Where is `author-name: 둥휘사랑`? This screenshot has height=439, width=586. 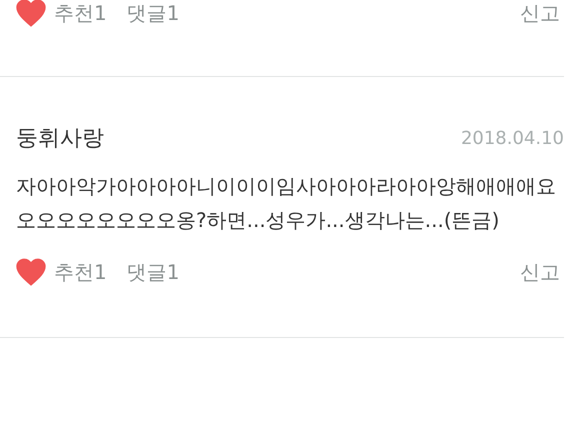 author-name: 둥휘사랑 is located at coordinates (60, 139).